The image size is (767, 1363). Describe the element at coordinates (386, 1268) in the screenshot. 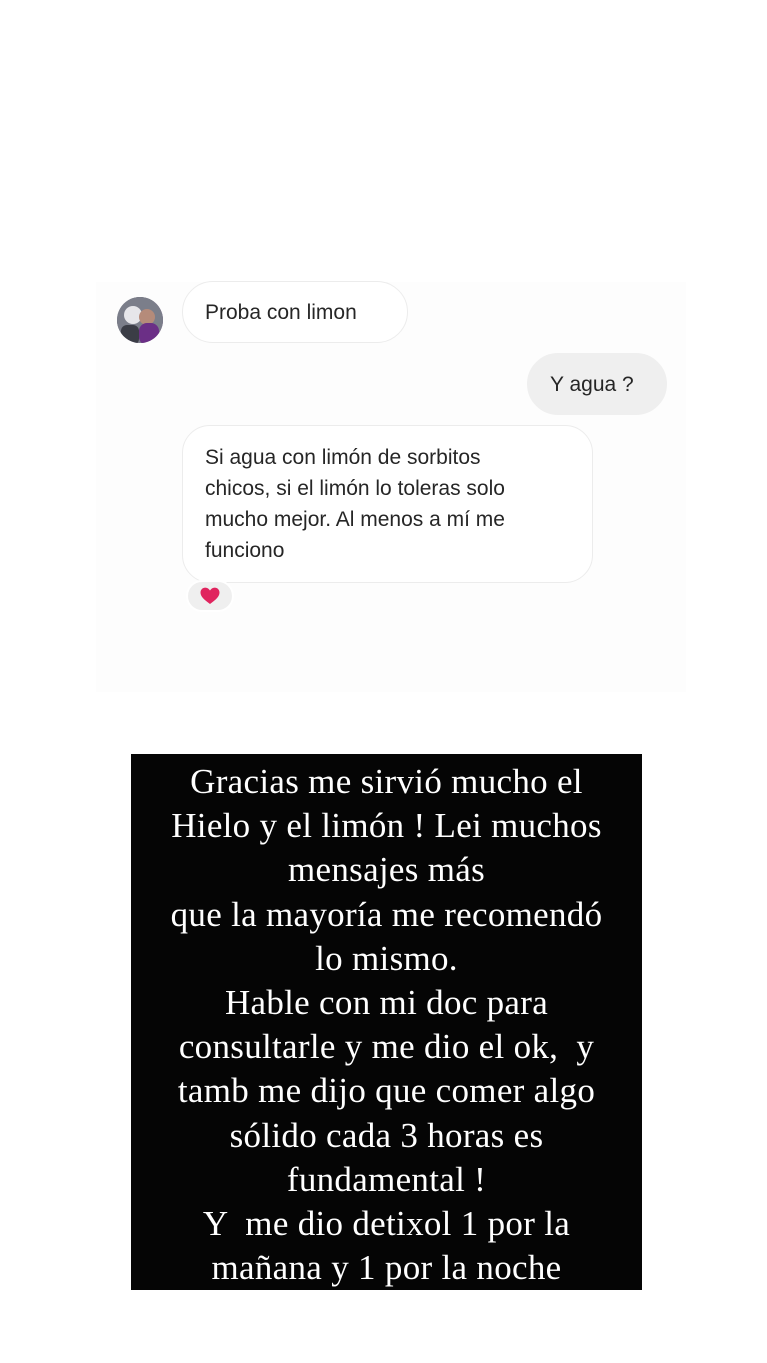

I see `note-line: mañana y 1 por la noche` at that location.